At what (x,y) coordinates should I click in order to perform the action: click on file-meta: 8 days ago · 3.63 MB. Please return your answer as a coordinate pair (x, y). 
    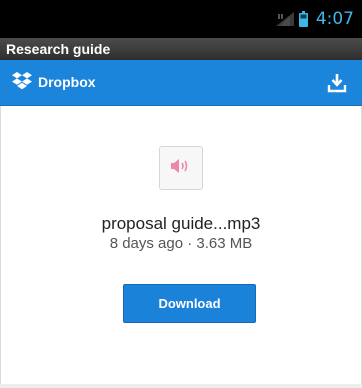
    Looking at the image, I should click on (181, 243).